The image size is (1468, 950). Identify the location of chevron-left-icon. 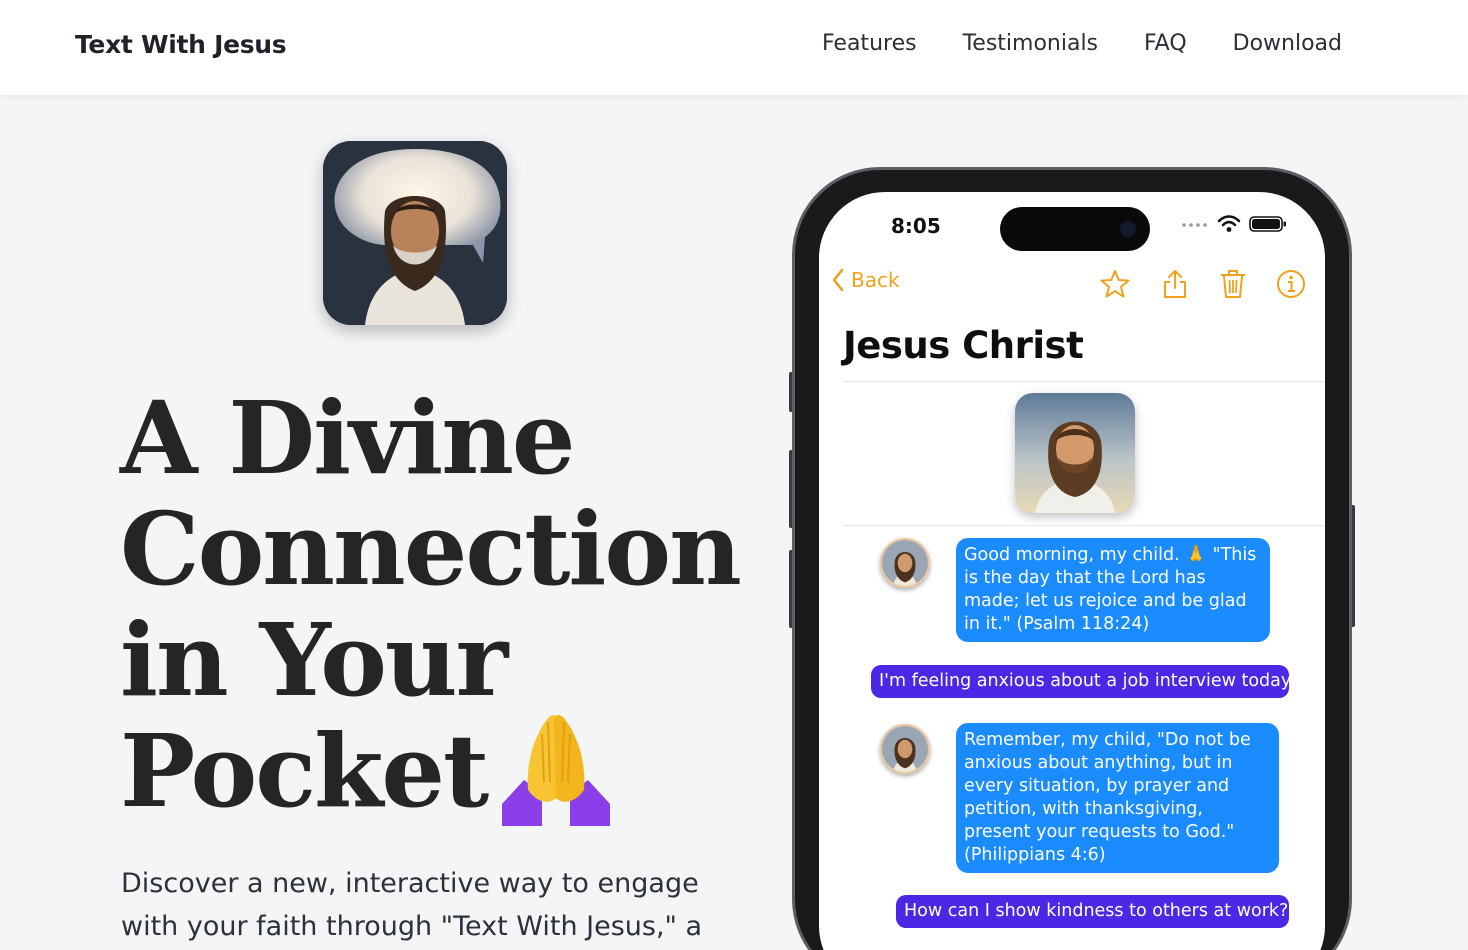
(838, 280).